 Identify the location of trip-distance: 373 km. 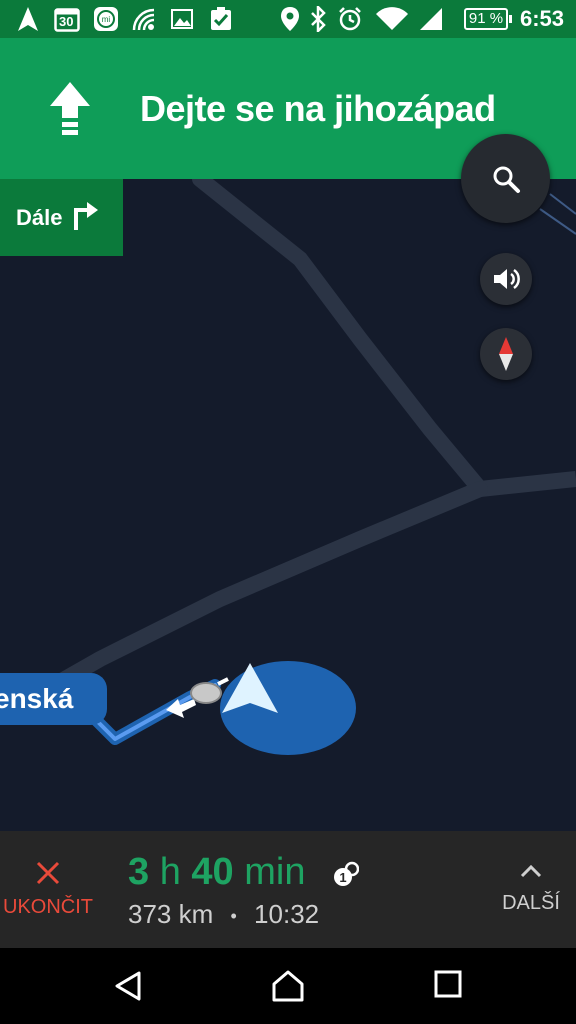
(171, 914).